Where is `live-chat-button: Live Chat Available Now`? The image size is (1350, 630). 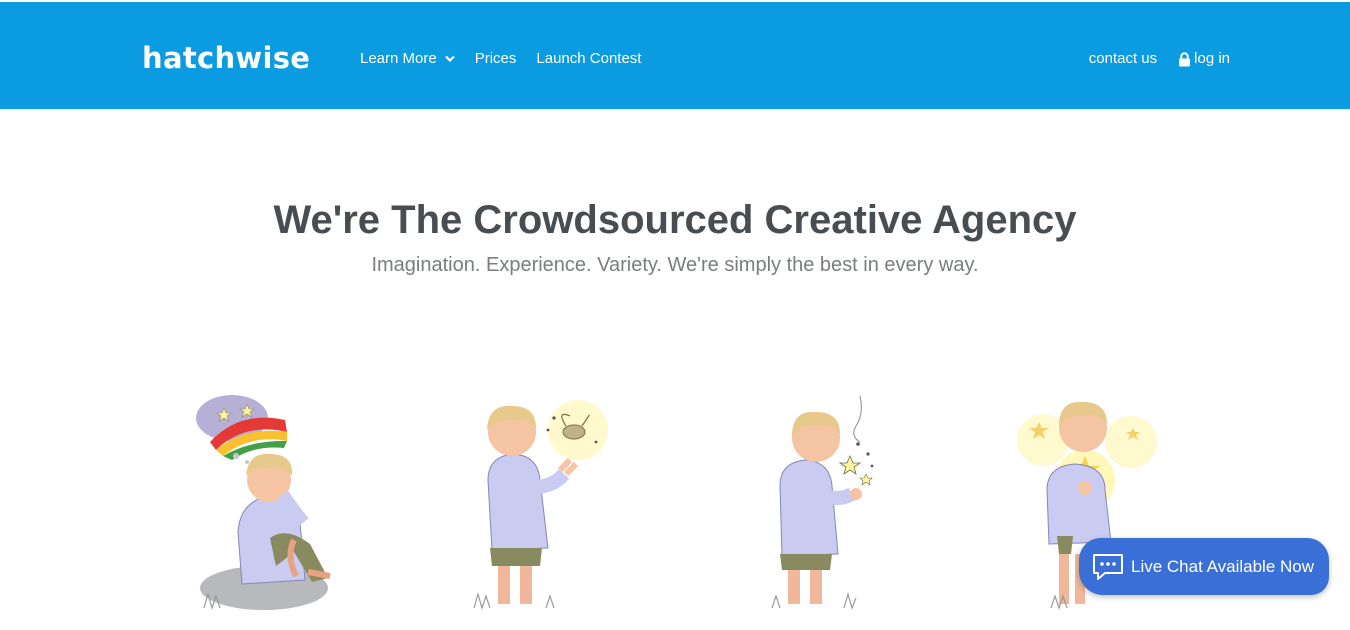 live-chat-button: Live Chat Available Now is located at coordinates (1204, 566).